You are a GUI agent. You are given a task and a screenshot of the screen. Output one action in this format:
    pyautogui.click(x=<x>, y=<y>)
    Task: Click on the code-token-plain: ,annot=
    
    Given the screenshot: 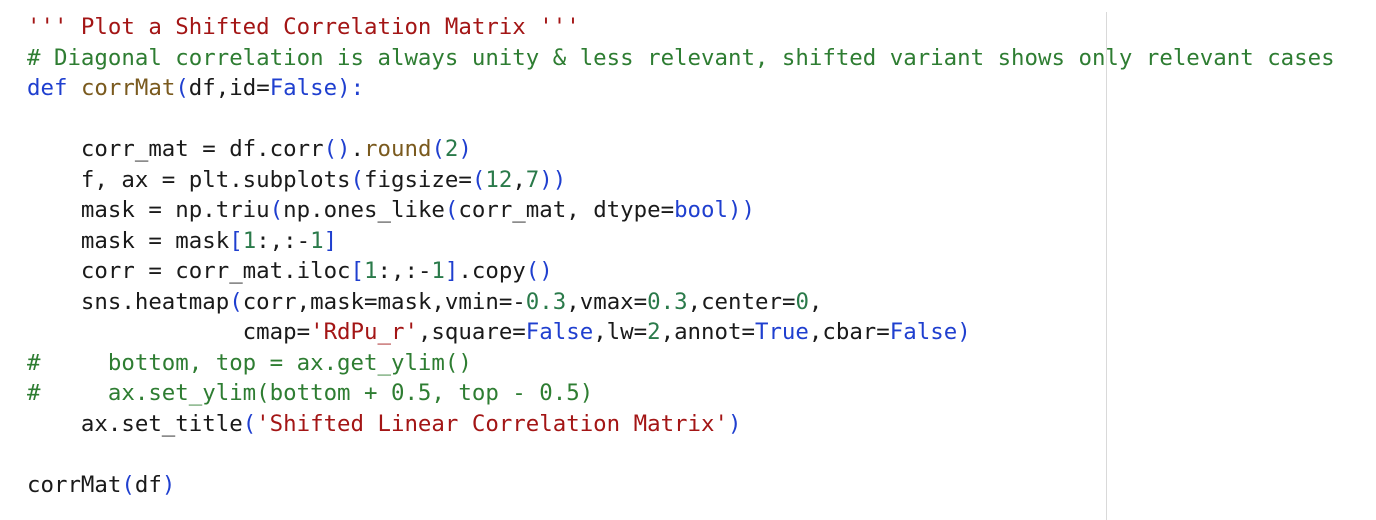 What is the action you would take?
    pyautogui.click(x=707, y=332)
    